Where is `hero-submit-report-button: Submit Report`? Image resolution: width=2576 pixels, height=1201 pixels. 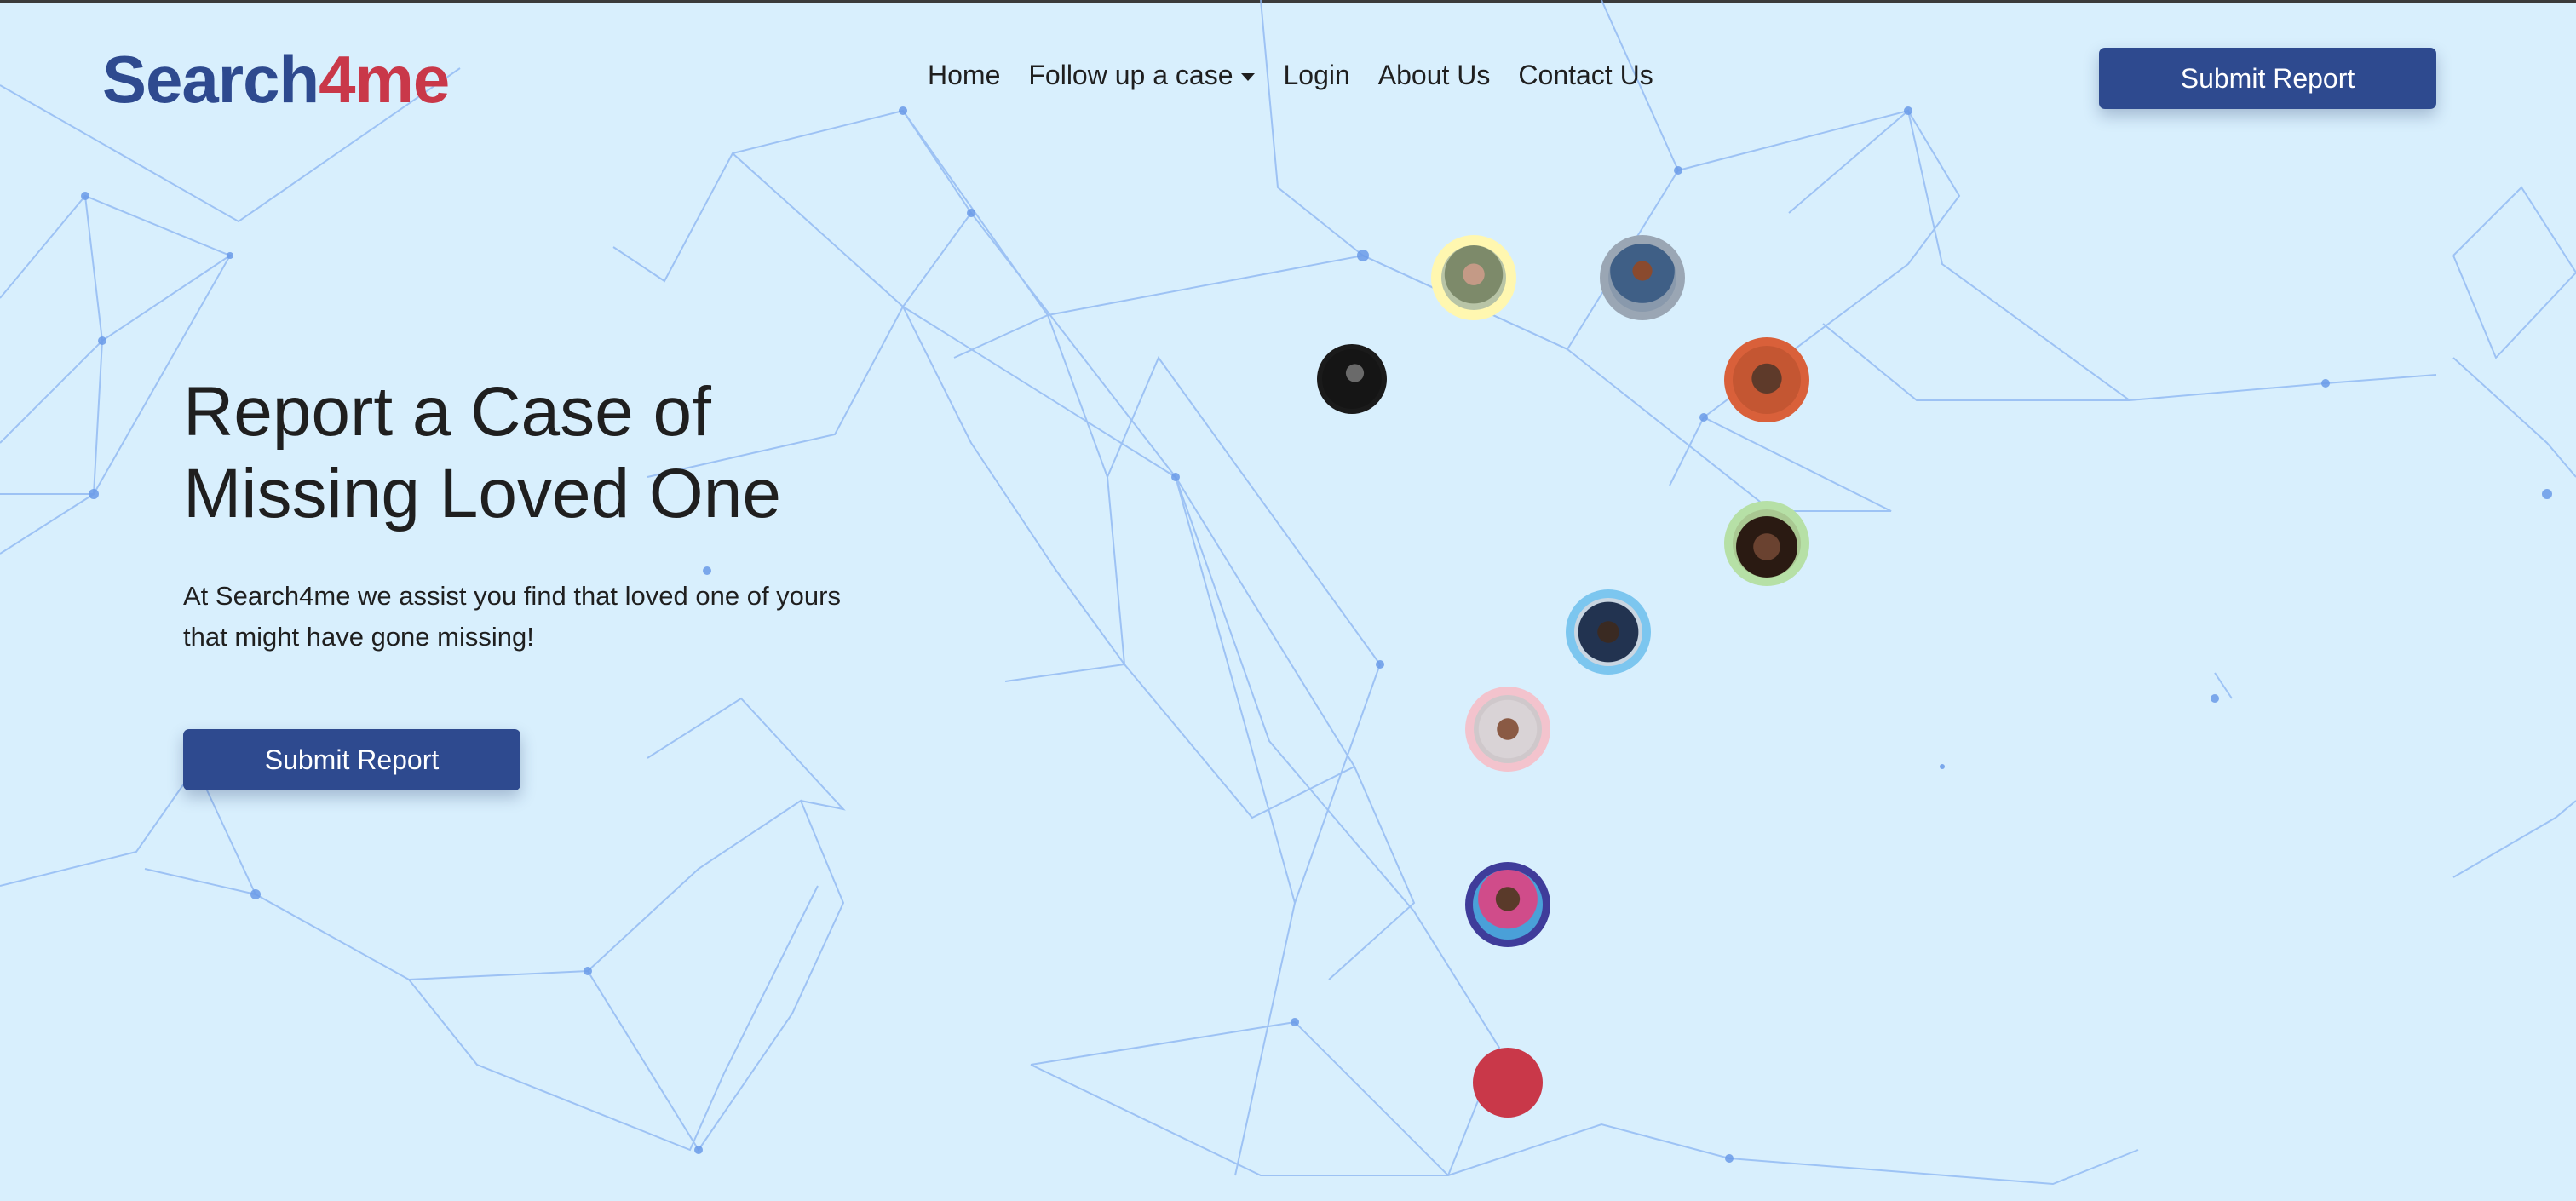
hero-submit-report-button: Submit Report is located at coordinates (352, 759).